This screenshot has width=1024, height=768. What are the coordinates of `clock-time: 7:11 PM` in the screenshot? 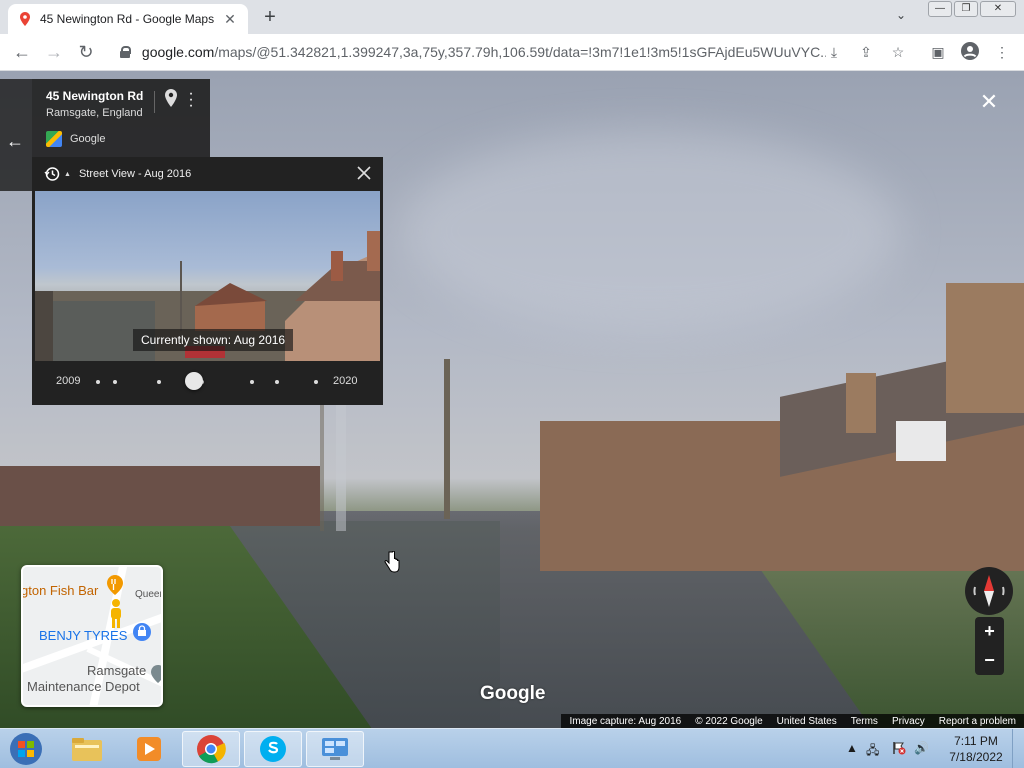 It's located at (976, 741).